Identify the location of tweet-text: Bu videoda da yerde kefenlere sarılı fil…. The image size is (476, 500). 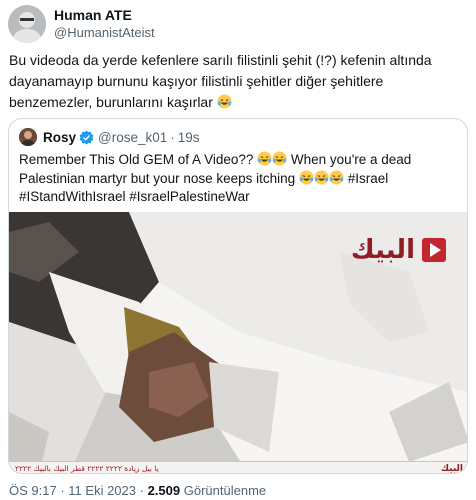
(238, 81).